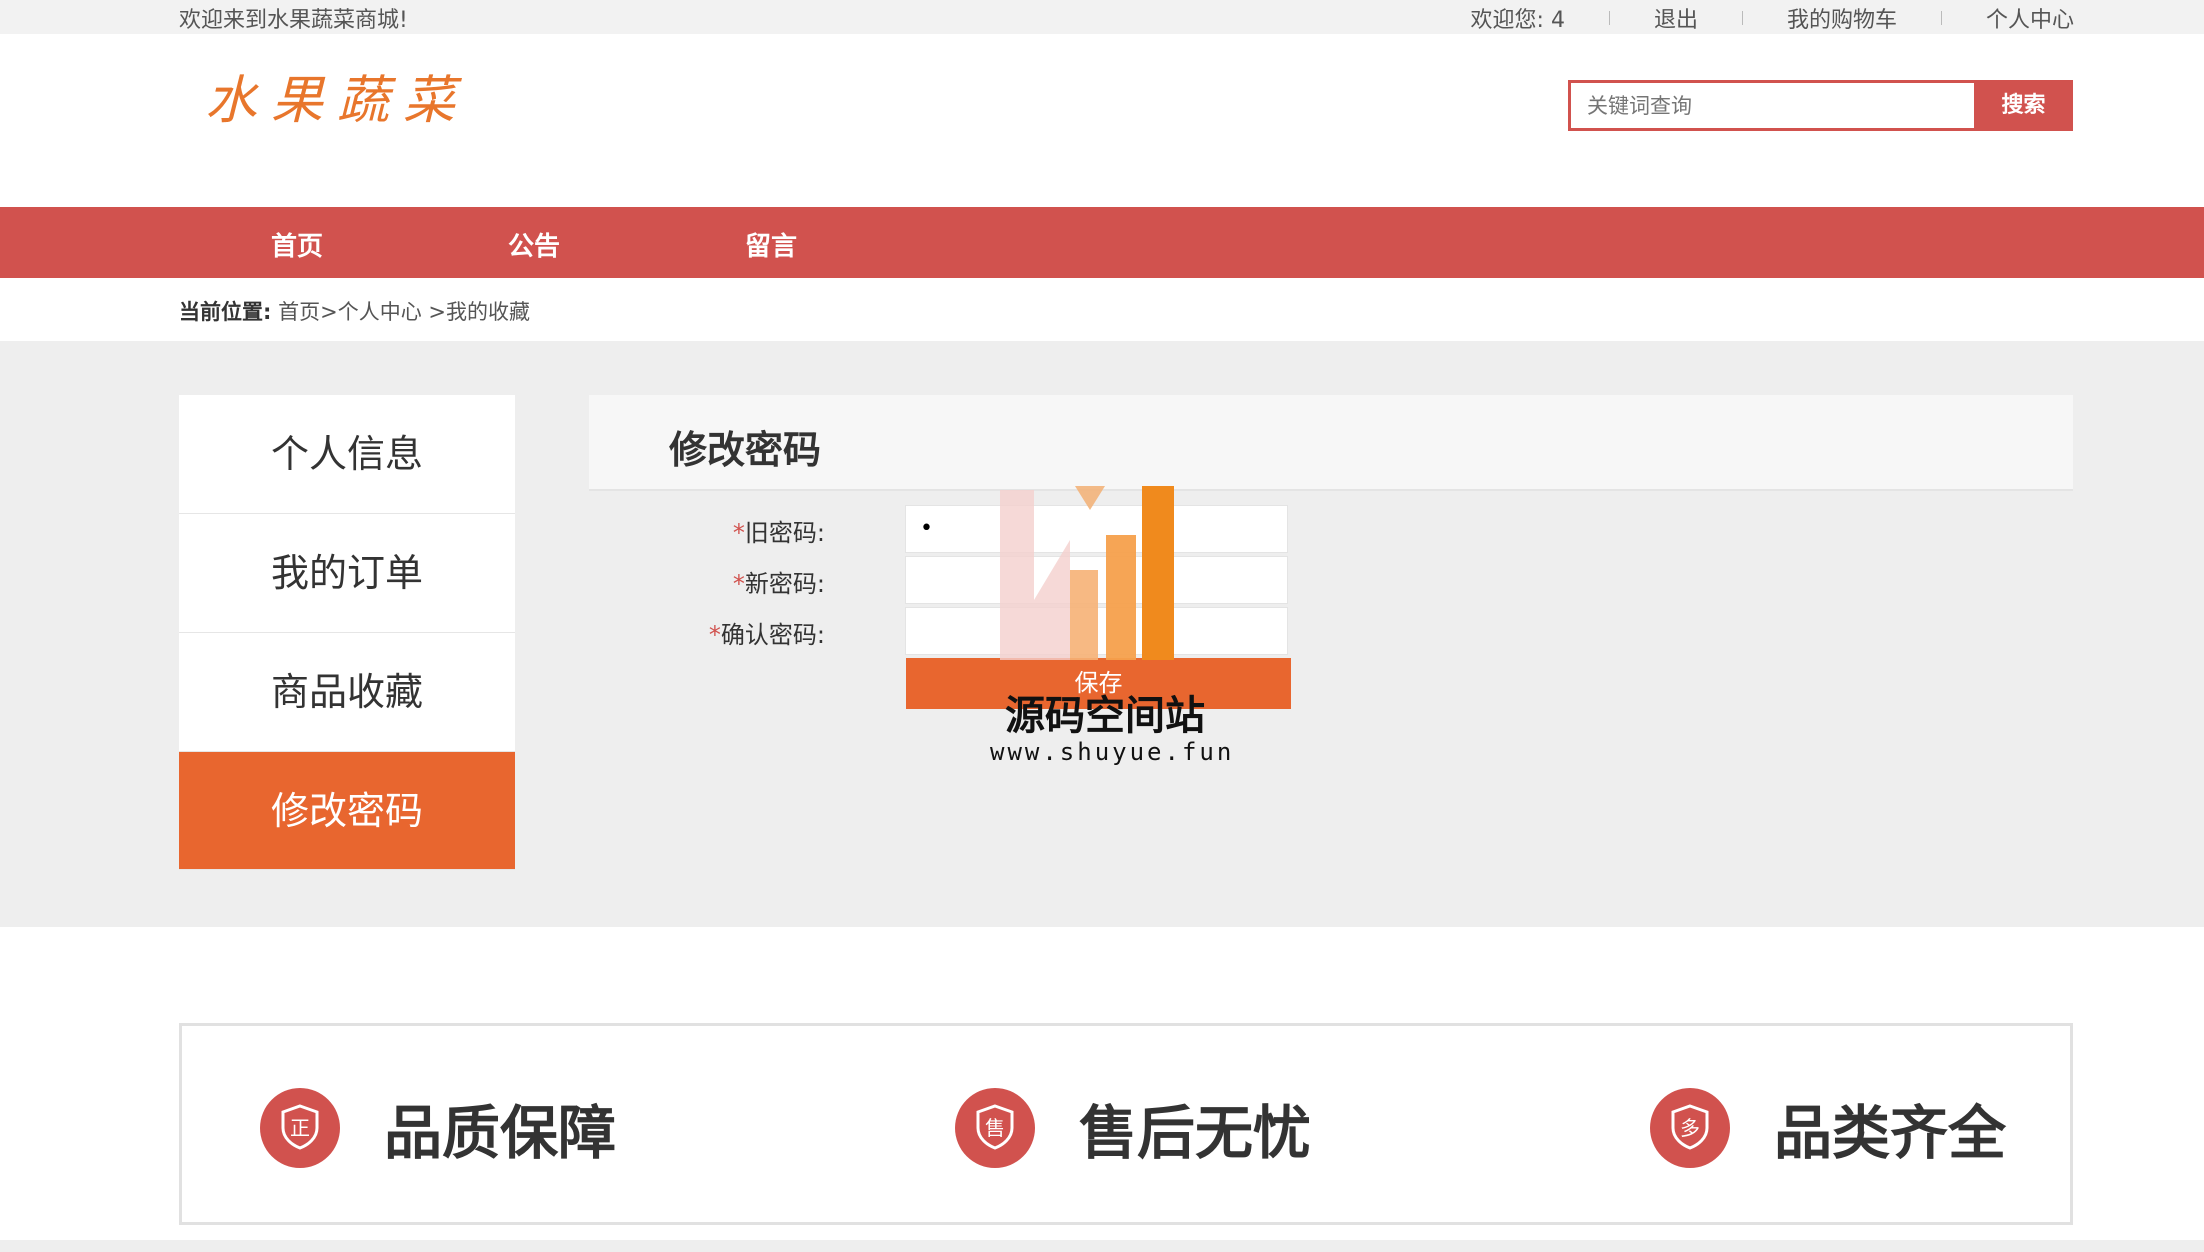  Describe the element at coordinates (404, 312) in the screenshot. I see `breadcrumb-path: 首页>个人中心 >我的收藏` at that location.